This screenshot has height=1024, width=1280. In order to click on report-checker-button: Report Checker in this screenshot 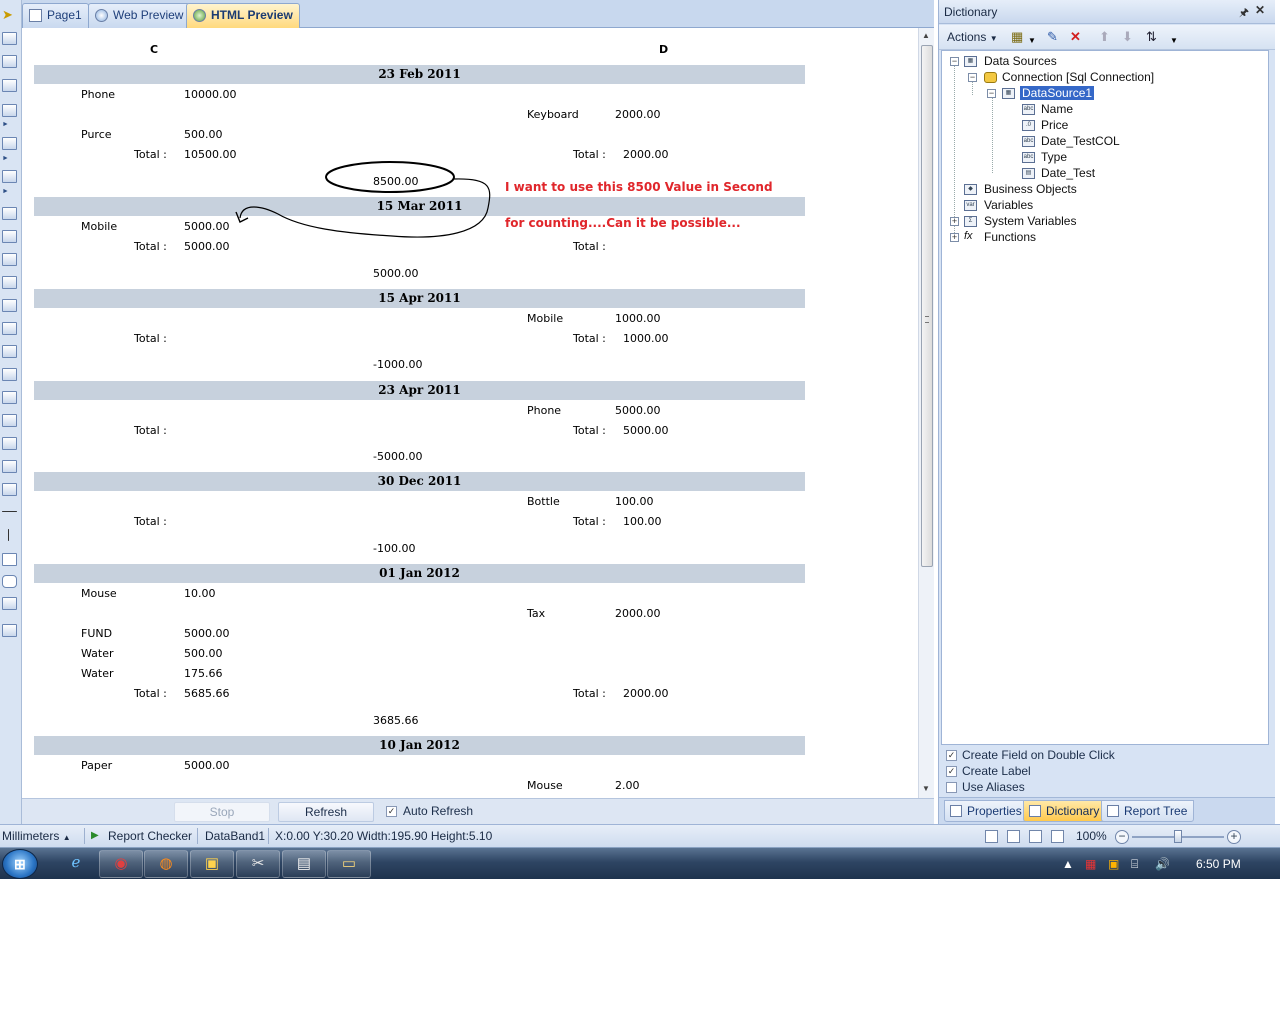, I will do `click(150, 836)`.